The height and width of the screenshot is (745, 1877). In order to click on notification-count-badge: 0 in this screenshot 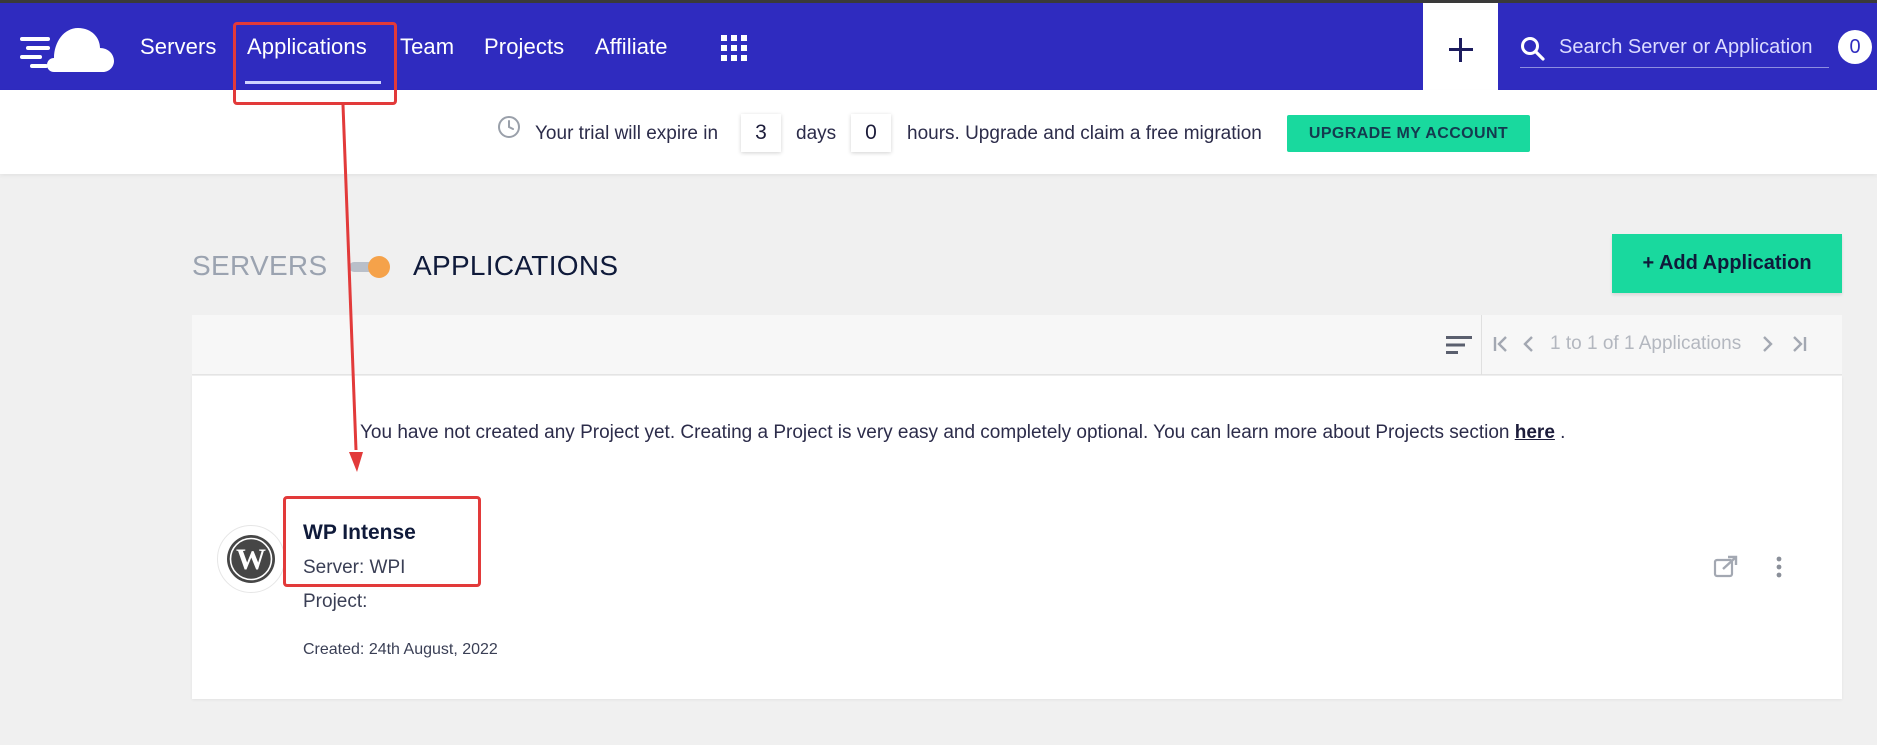, I will do `click(1855, 47)`.